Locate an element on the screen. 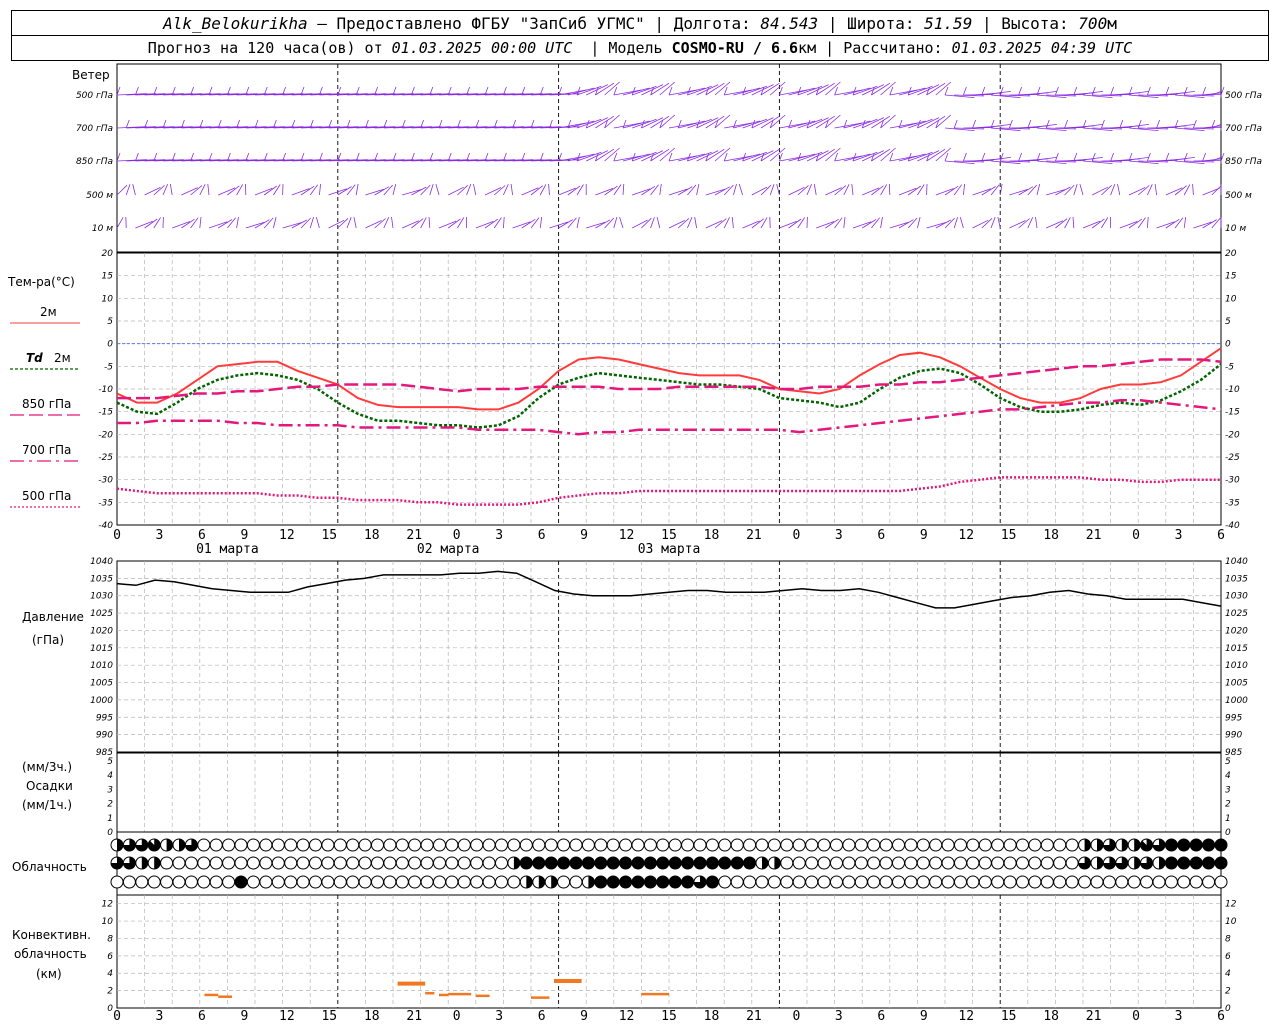 The width and height of the screenshot is (1280, 1024). wind-label: Ветер is located at coordinates (91, 75).